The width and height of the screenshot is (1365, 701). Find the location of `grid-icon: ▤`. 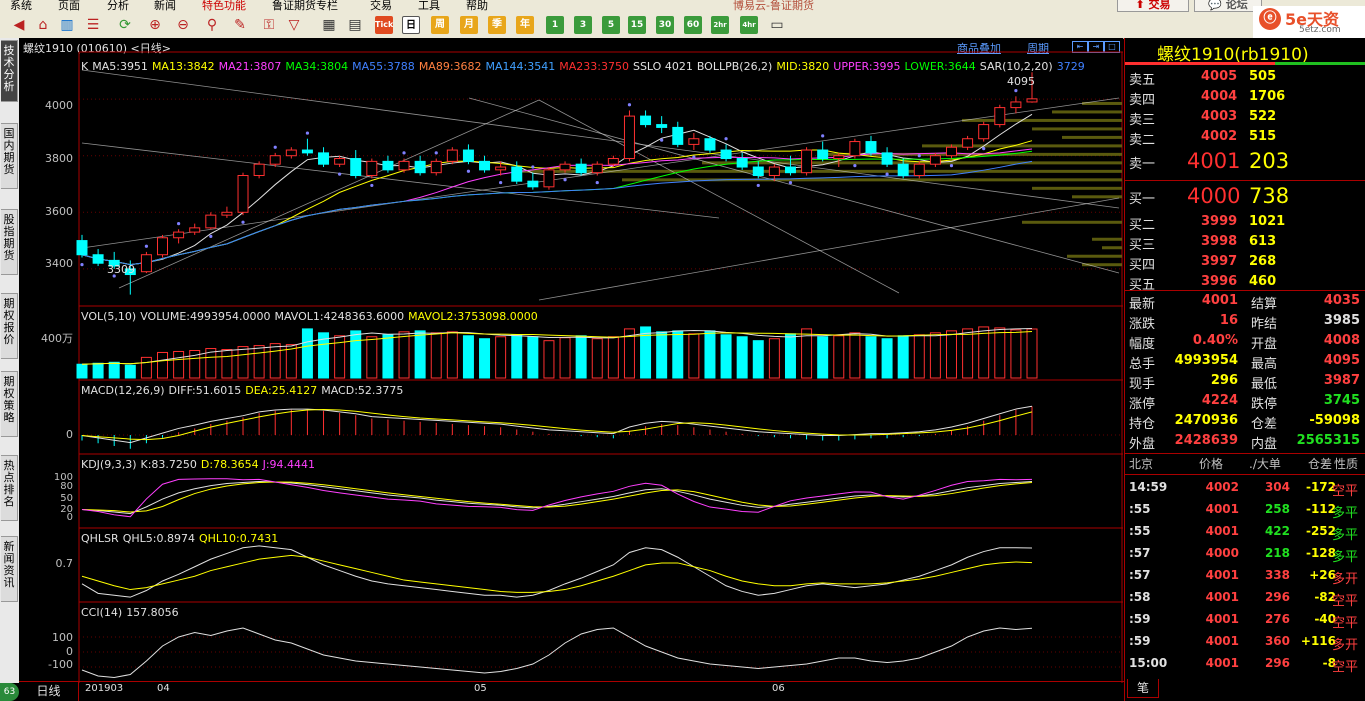

grid-icon: ▤ is located at coordinates (355, 25).